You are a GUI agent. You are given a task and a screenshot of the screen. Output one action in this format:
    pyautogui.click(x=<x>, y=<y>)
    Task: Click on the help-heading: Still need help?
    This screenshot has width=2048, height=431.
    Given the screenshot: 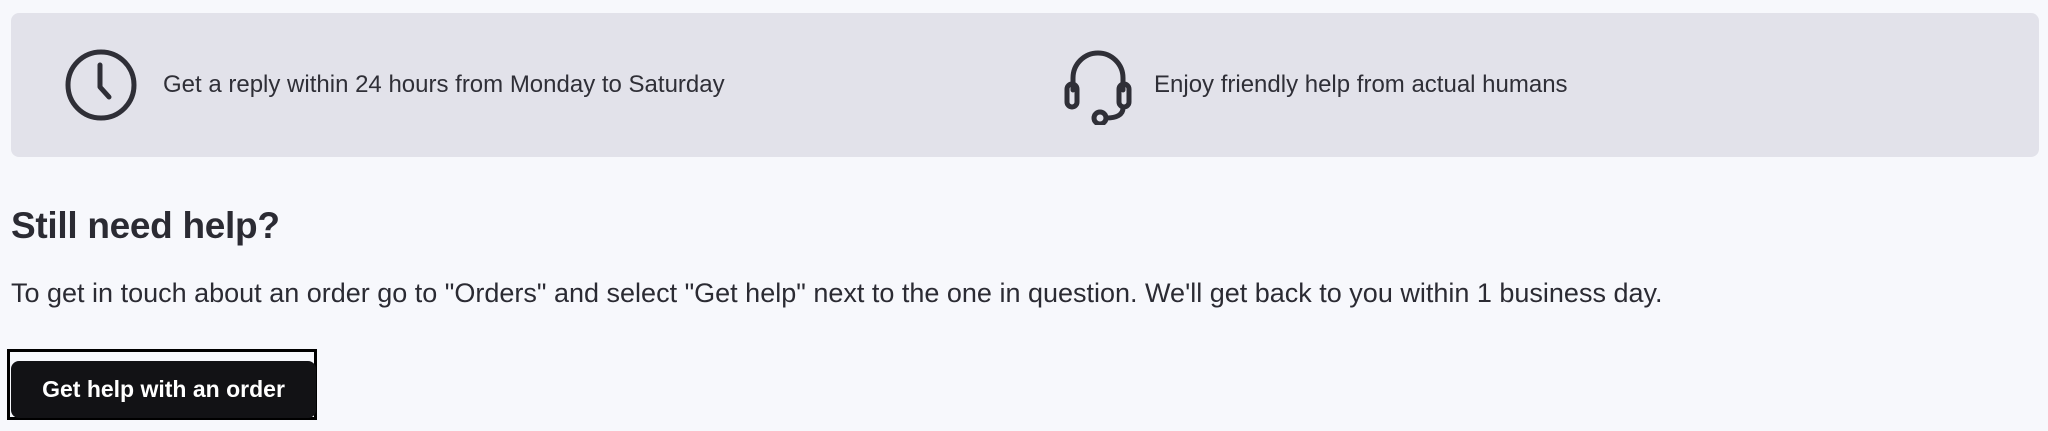 What is the action you would take?
    pyautogui.click(x=145, y=225)
    